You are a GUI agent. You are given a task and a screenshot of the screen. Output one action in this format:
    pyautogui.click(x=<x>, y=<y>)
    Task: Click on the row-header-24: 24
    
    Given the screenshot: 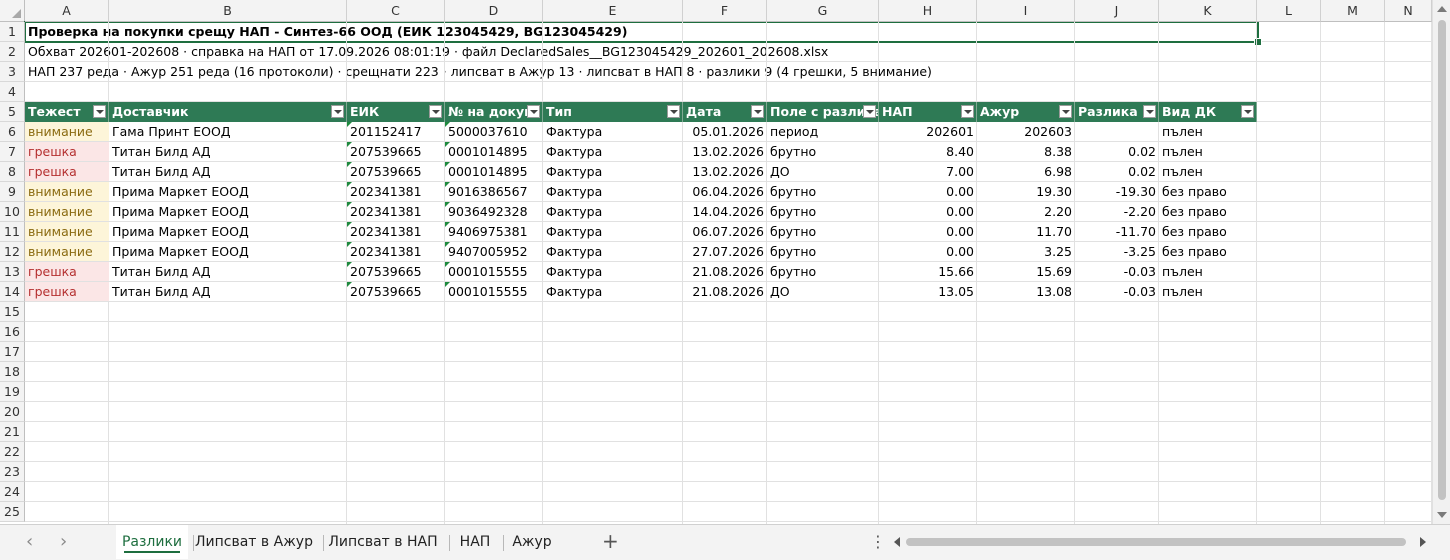 What is the action you would take?
    pyautogui.click(x=12, y=492)
    